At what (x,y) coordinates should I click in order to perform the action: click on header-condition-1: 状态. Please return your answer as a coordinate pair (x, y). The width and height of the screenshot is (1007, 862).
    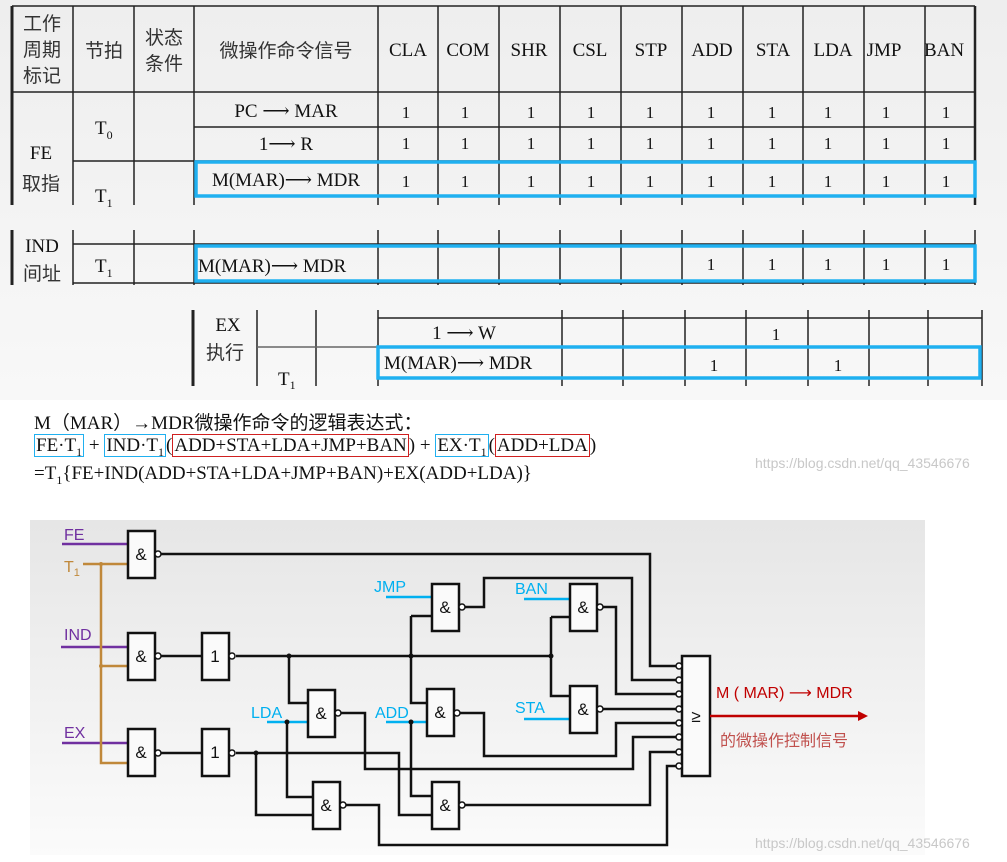
    Looking at the image, I should click on (164, 38).